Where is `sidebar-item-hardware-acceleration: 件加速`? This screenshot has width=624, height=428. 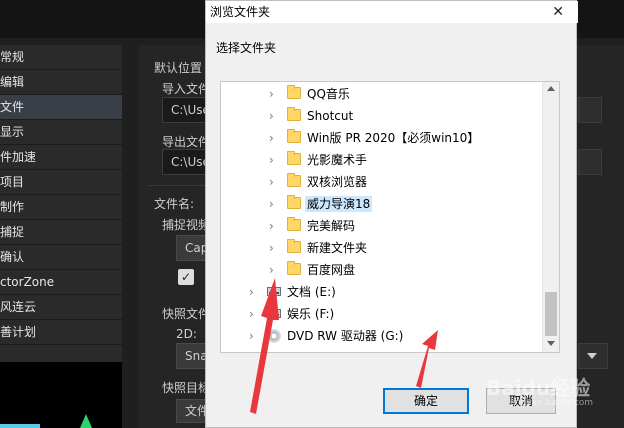
sidebar-item-hardware-acceleration: 件加速 is located at coordinates (61, 157).